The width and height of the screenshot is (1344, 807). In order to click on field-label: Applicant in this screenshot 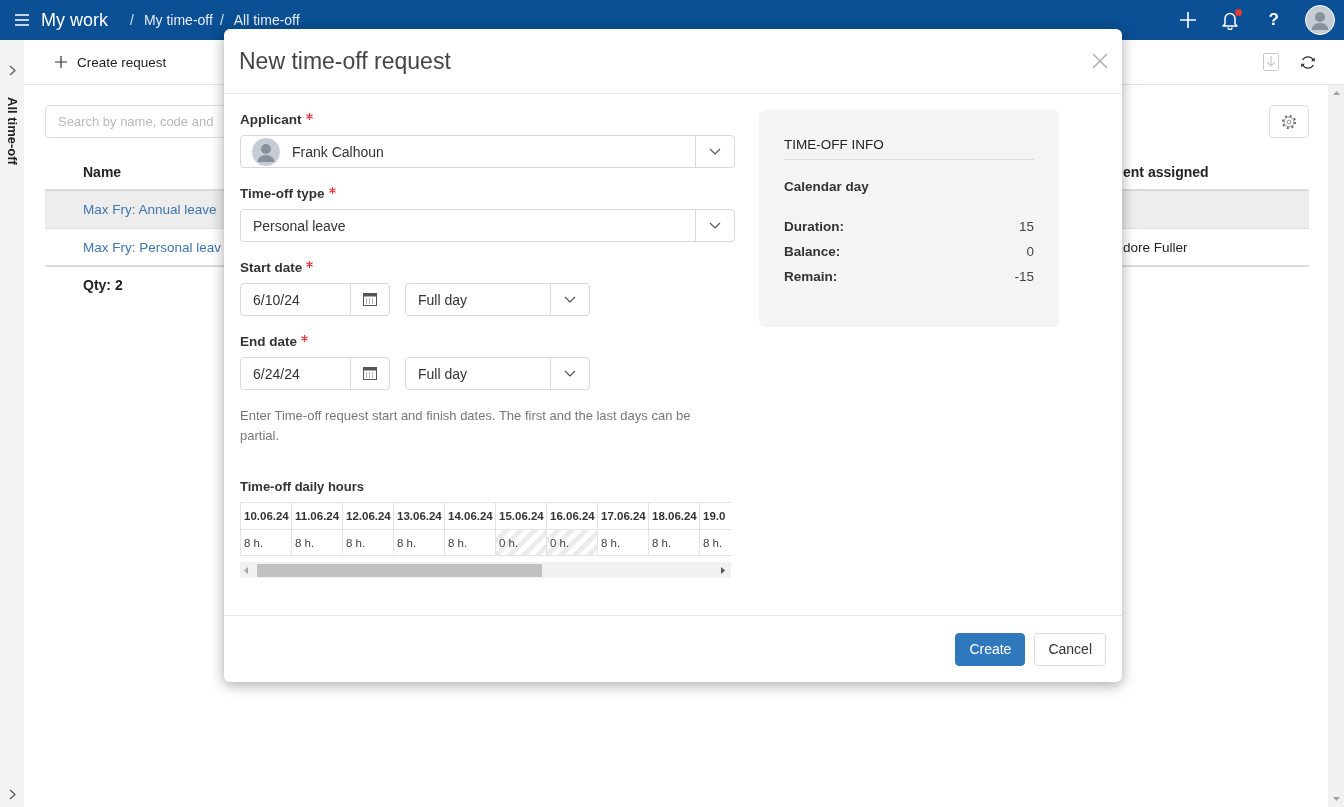, I will do `click(271, 120)`.